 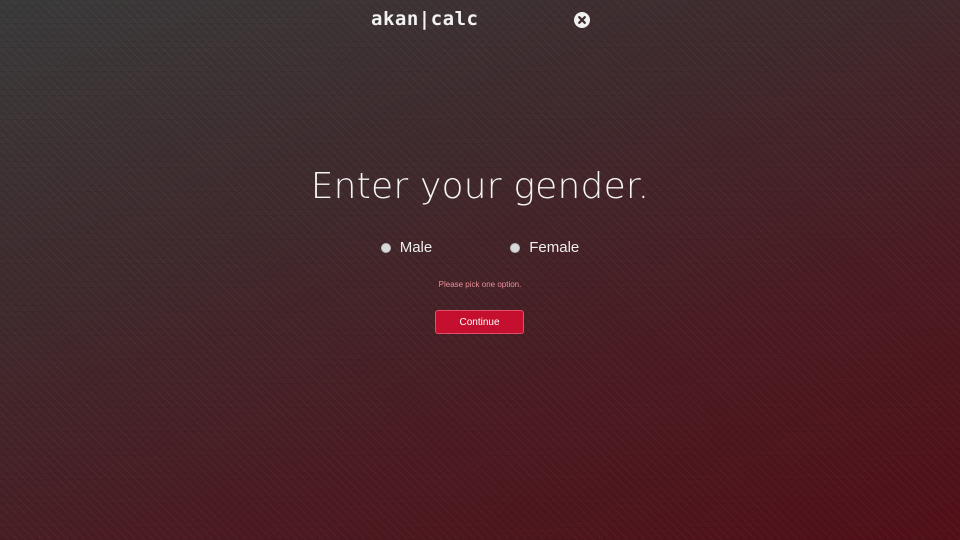 What do you see at coordinates (480, 186) in the screenshot?
I see `page-title: Enter your gender.` at bounding box center [480, 186].